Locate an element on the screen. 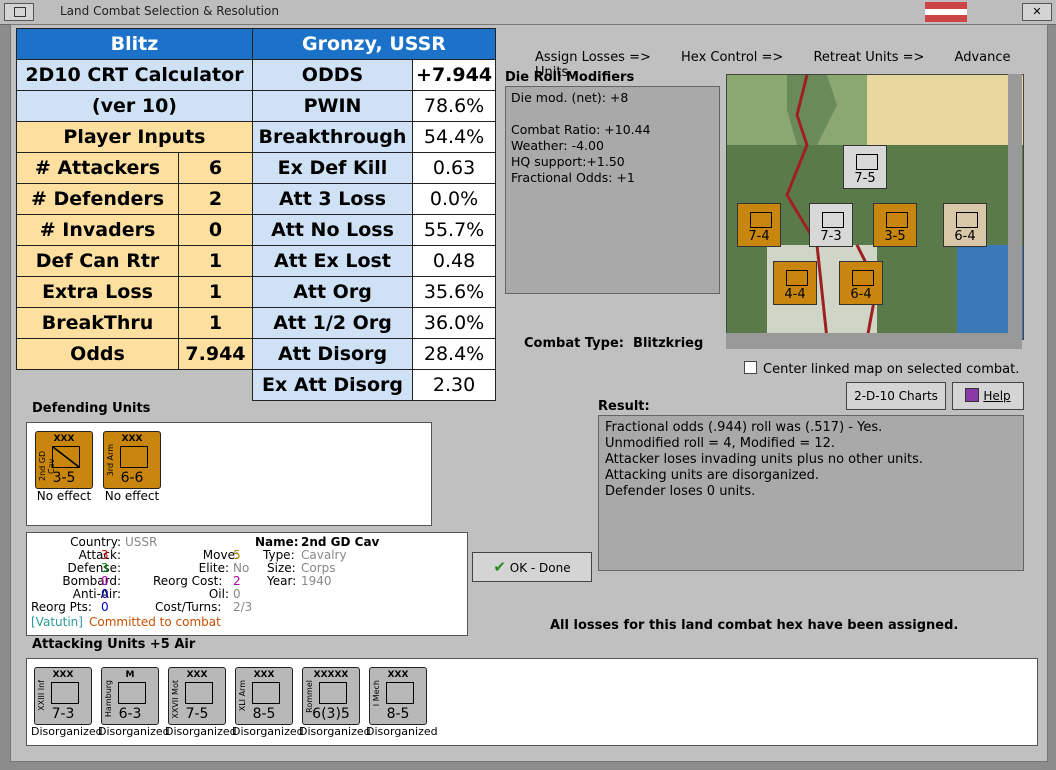 The image size is (1056, 770). result-value: 55.7% is located at coordinates (454, 230).